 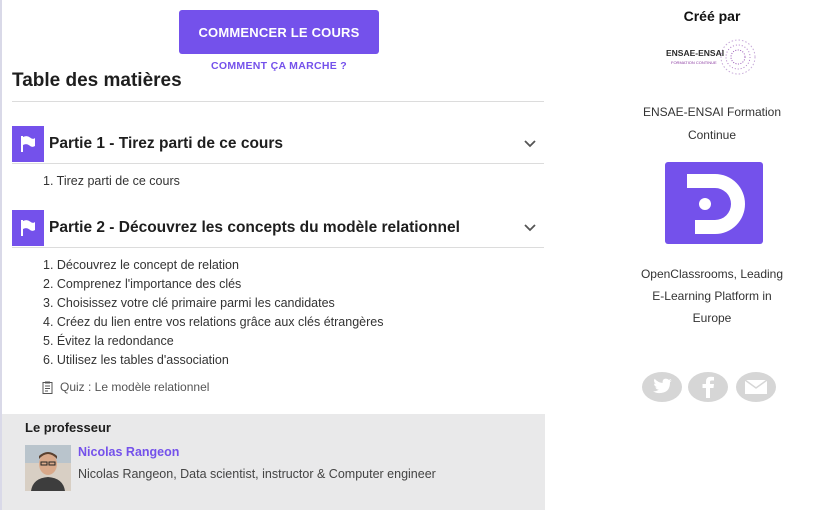 I want to click on toc-title: Table des matières, so click(x=97, y=80).